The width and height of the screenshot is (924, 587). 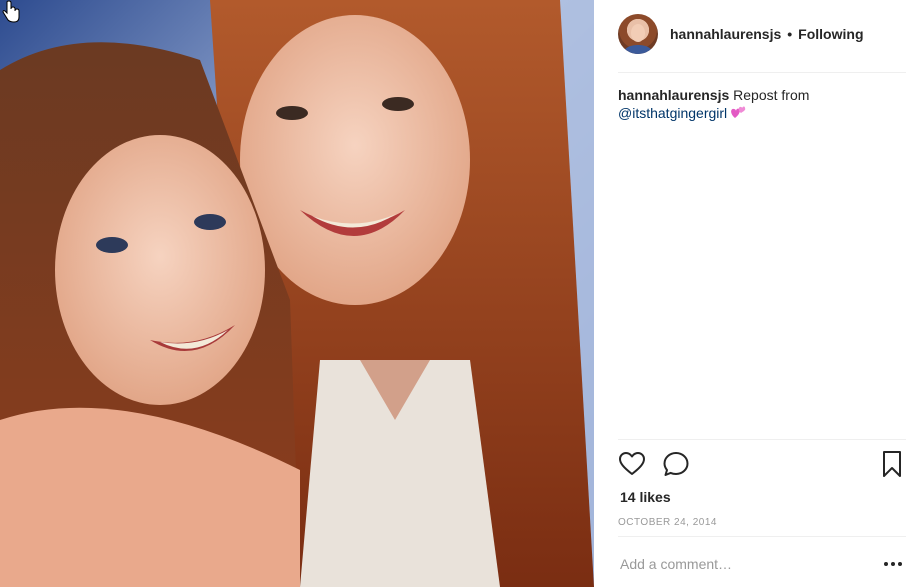 What do you see at coordinates (638, 49) in the screenshot?
I see `avatar-shirt` at bounding box center [638, 49].